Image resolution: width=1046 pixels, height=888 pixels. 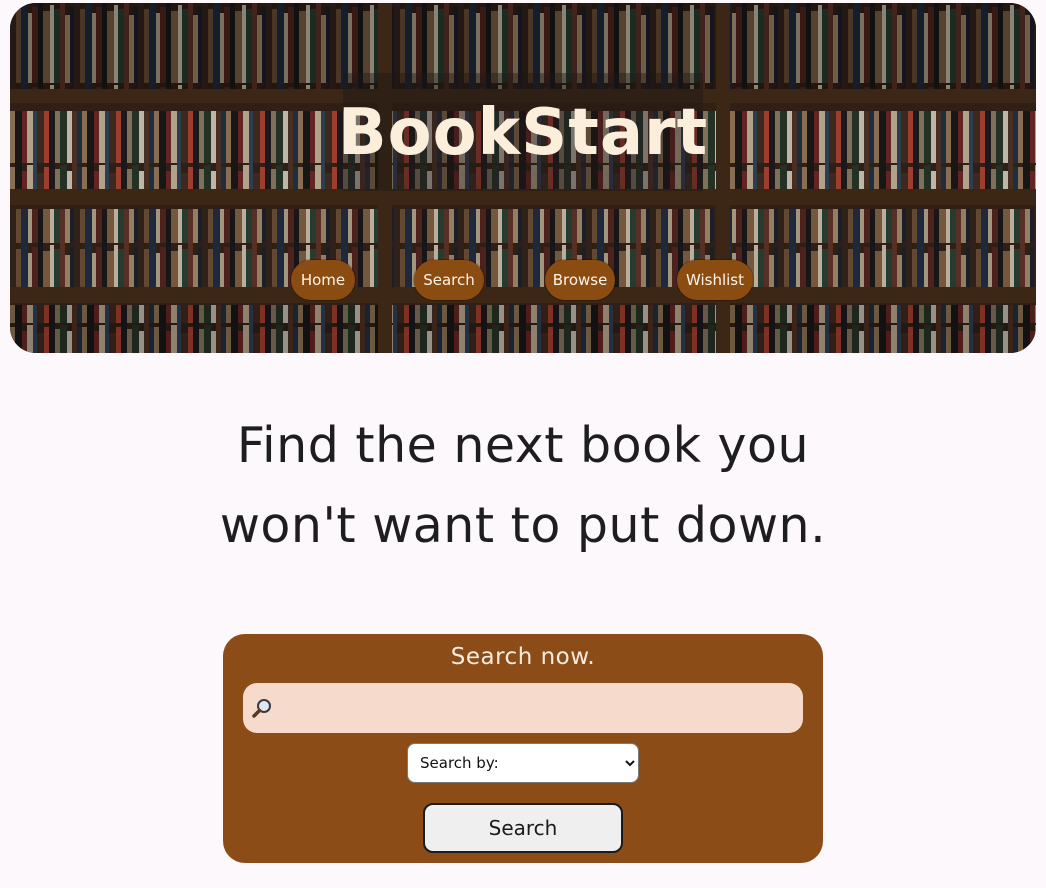 I want to click on magnifier-icon, so click(x=261, y=708).